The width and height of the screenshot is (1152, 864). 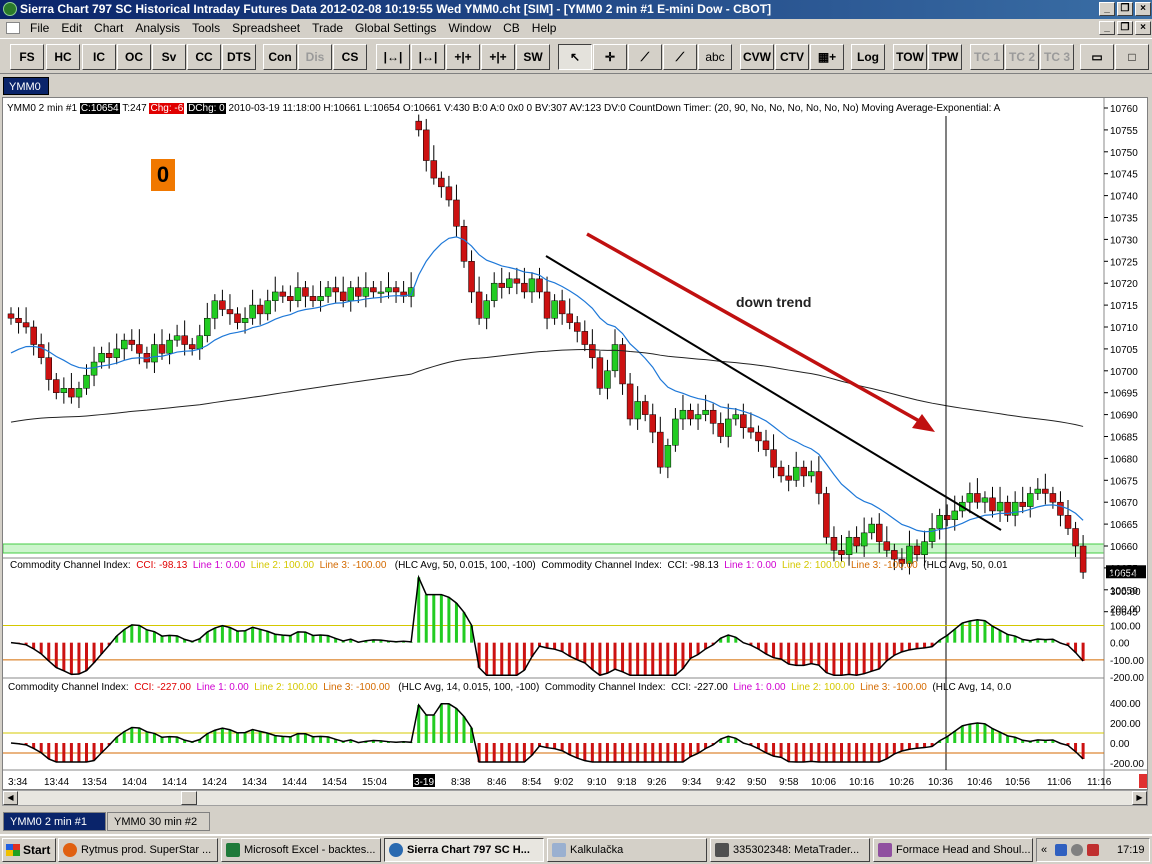 What do you see at coordinates (1125, 9) in the screenshot?
I see `restore-button: ❐` at bounding box center [1125, 9].